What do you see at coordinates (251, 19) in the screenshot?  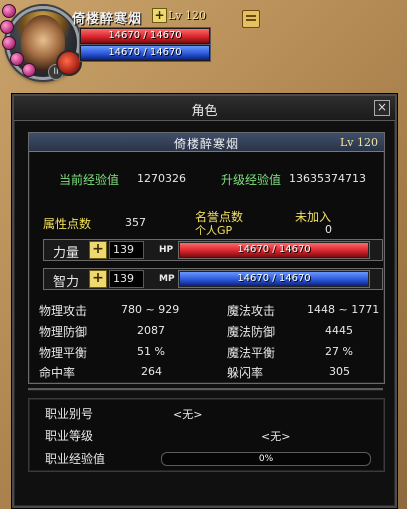 I see `quest-scroll-icon` at bounding box center [251, 19].